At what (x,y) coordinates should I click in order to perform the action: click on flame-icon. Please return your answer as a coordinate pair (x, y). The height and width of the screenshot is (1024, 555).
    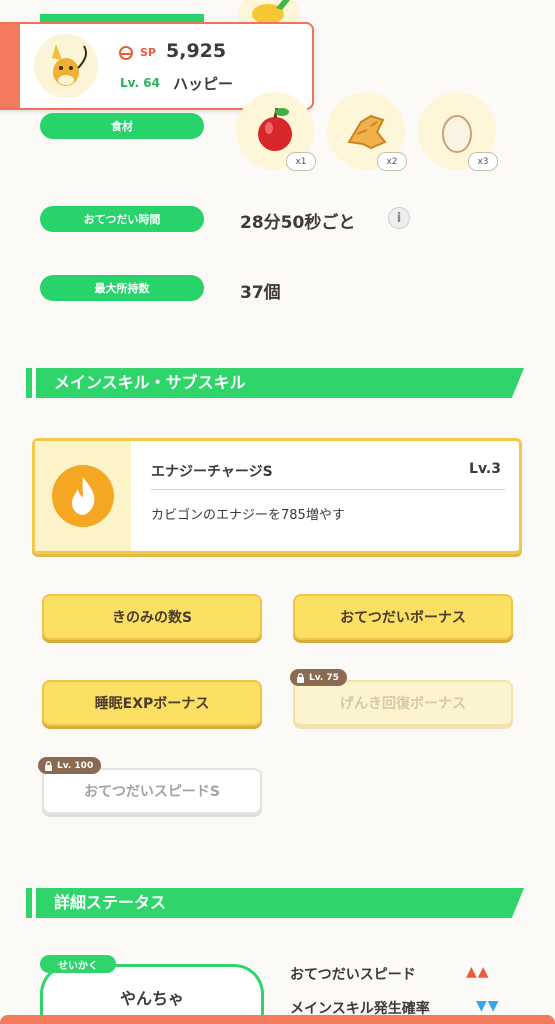
    Looking at the image, I should click on (83, 496).